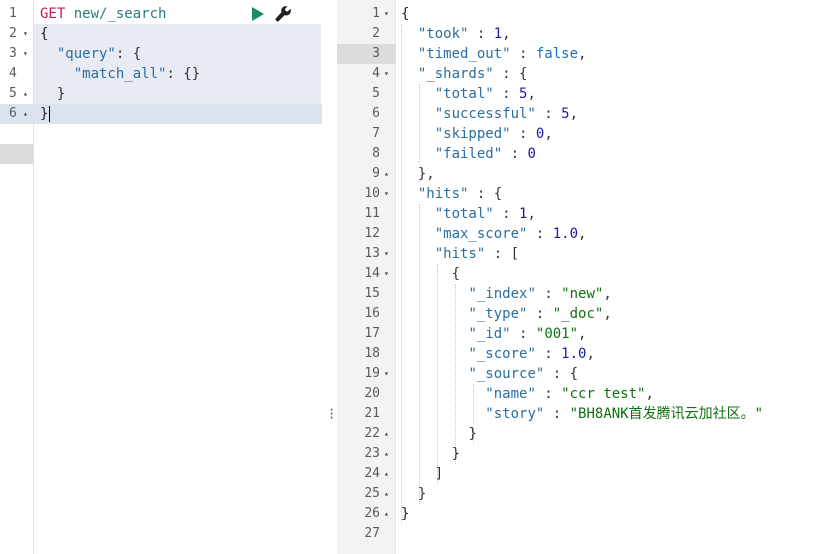  What do you see at coordinates (161, 54) in the screenshot?
I see `request-line-3: 3 ▾ "query": {` at bounding box center [161, 54].